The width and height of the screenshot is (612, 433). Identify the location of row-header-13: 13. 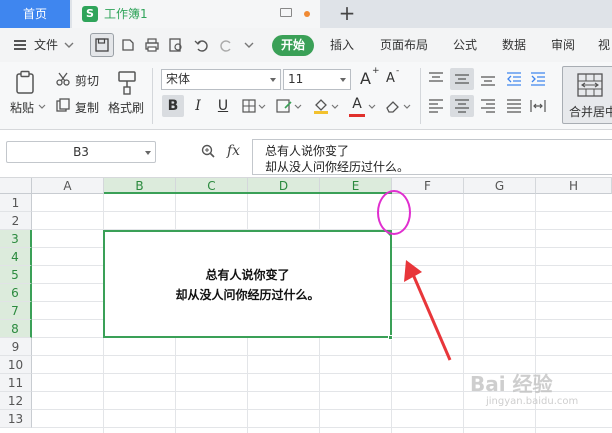
(16, 419).